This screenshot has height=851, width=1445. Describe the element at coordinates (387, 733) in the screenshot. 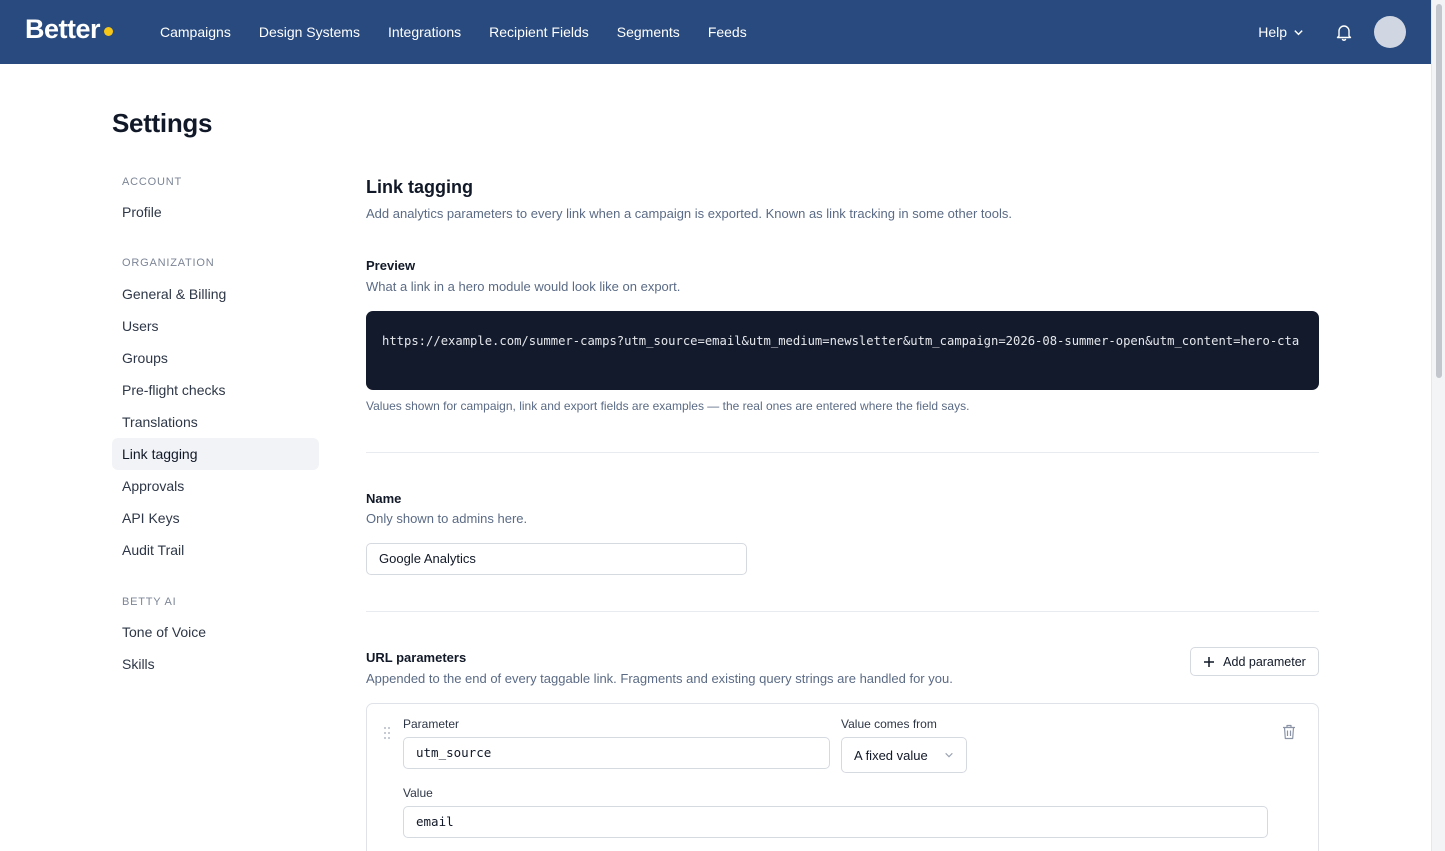

I see `drag-handle-icon` at that location.